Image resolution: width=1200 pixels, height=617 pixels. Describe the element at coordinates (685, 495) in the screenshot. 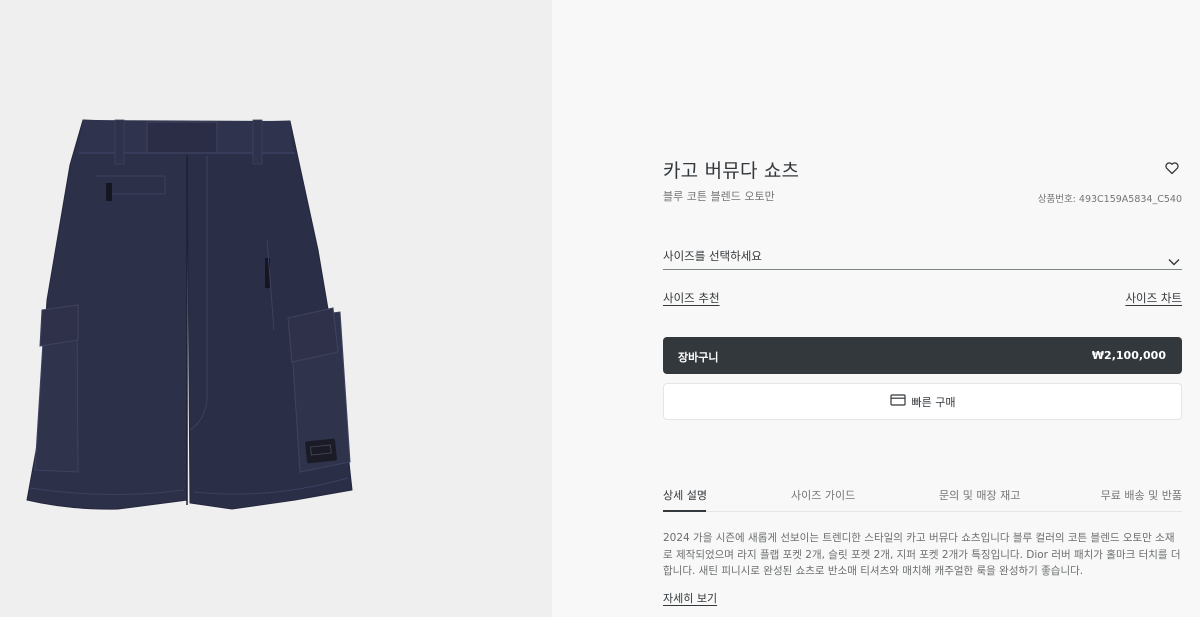

I see `tab-description: 상세 설명` at that location.